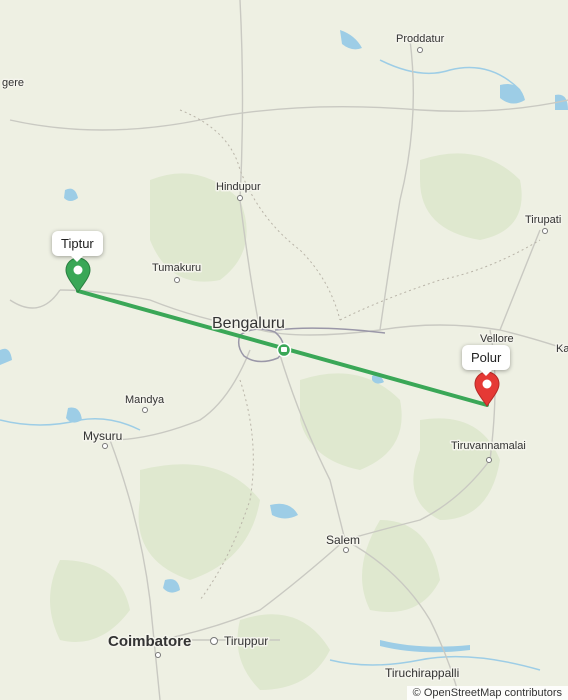  What do you see at coordinates (13, 83) in the screenshot?
I see `city-label-gere: gere` at bounding box center [13, 83].